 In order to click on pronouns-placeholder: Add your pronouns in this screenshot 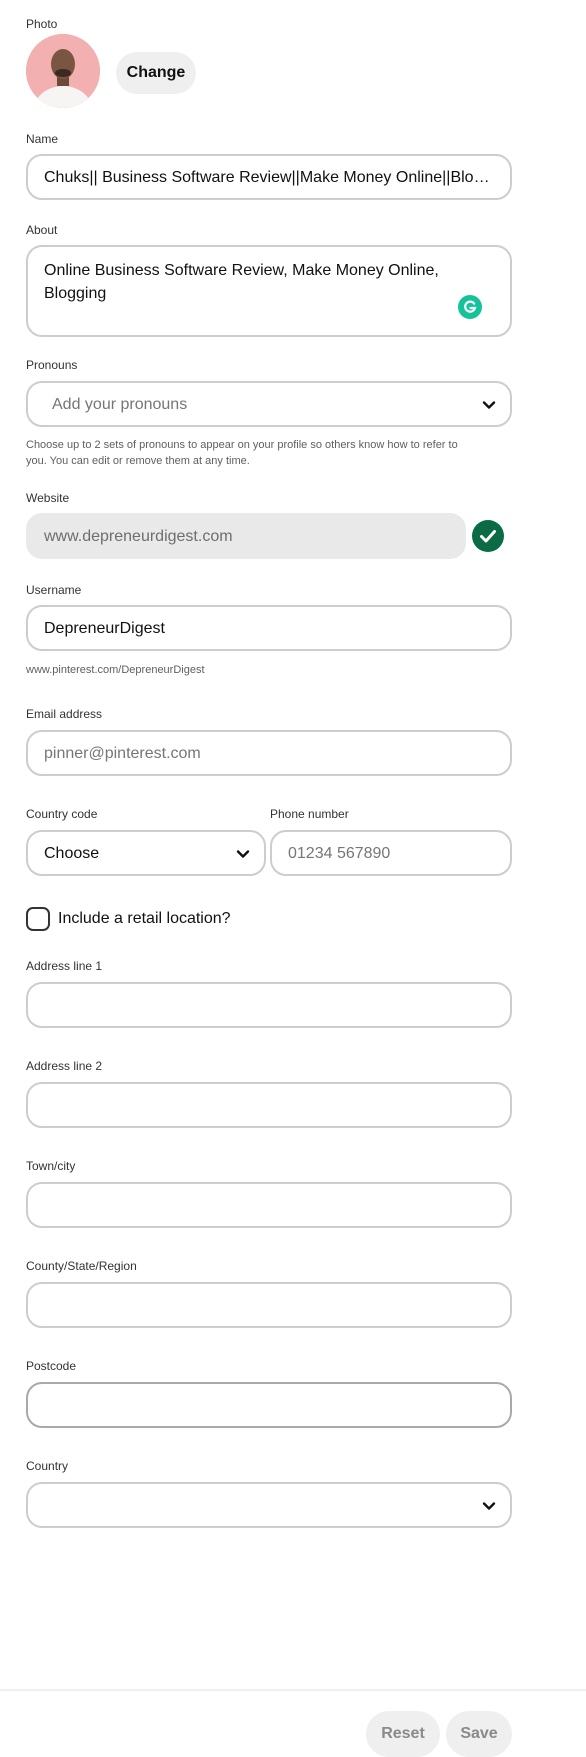, I will do `click(120, 404)`.